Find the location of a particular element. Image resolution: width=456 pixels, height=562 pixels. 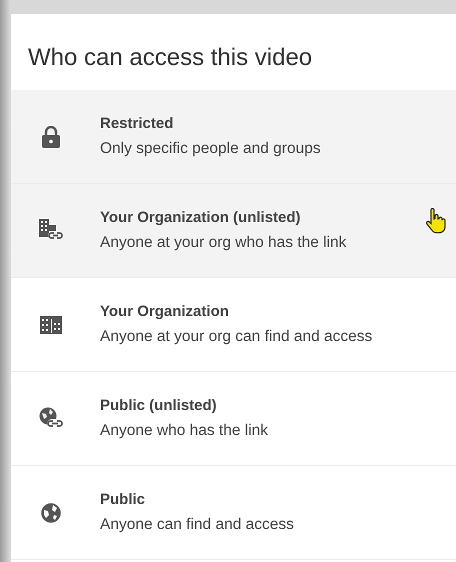

building-icon is located at coordinates (51, 325).